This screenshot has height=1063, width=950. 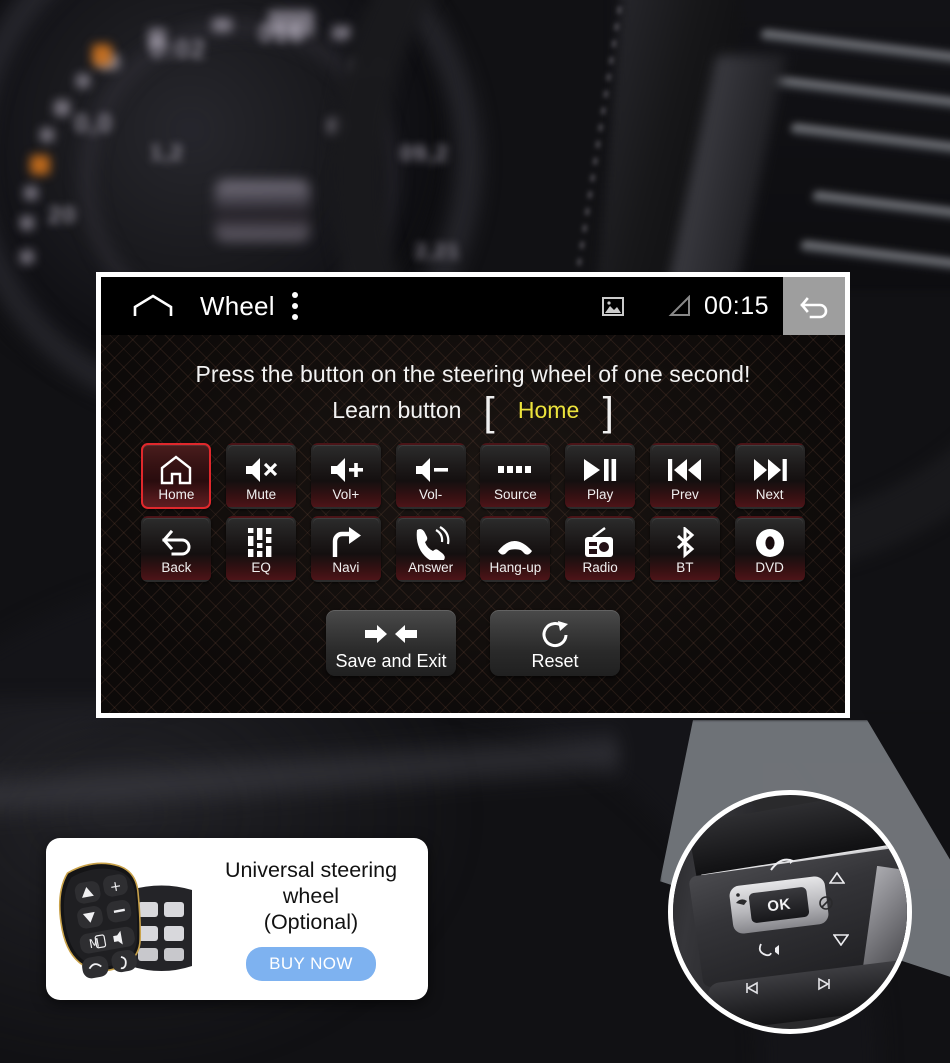 I want to click on bluetooth-icon, so click(x=685, y=543).